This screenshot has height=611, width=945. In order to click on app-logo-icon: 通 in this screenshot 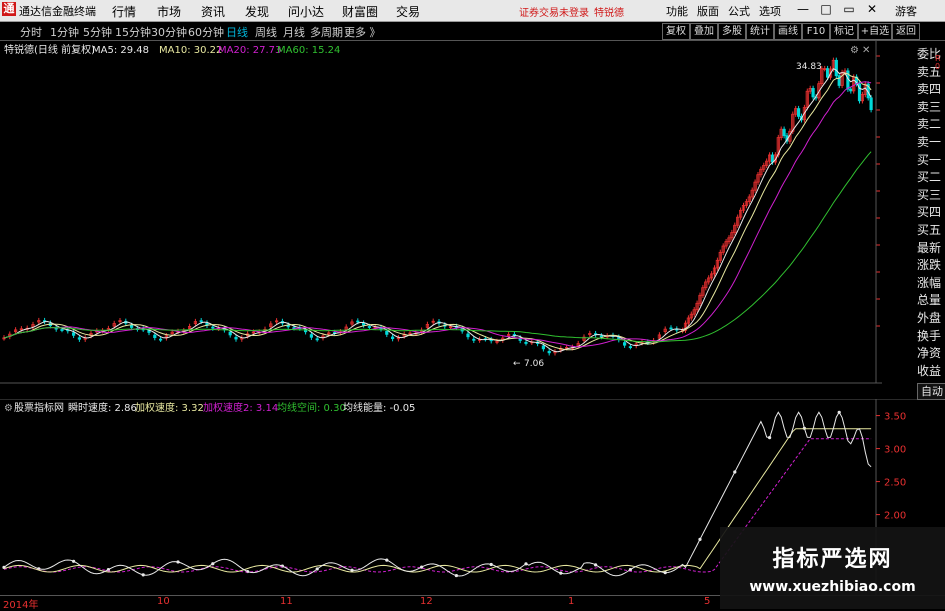, I will do `click(9, 9)`.